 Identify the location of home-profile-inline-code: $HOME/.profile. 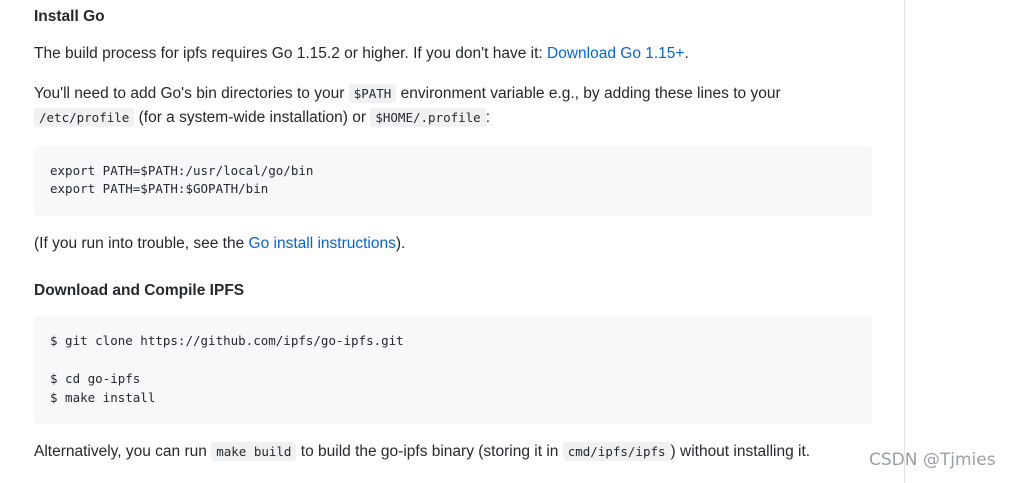
(428, 117).